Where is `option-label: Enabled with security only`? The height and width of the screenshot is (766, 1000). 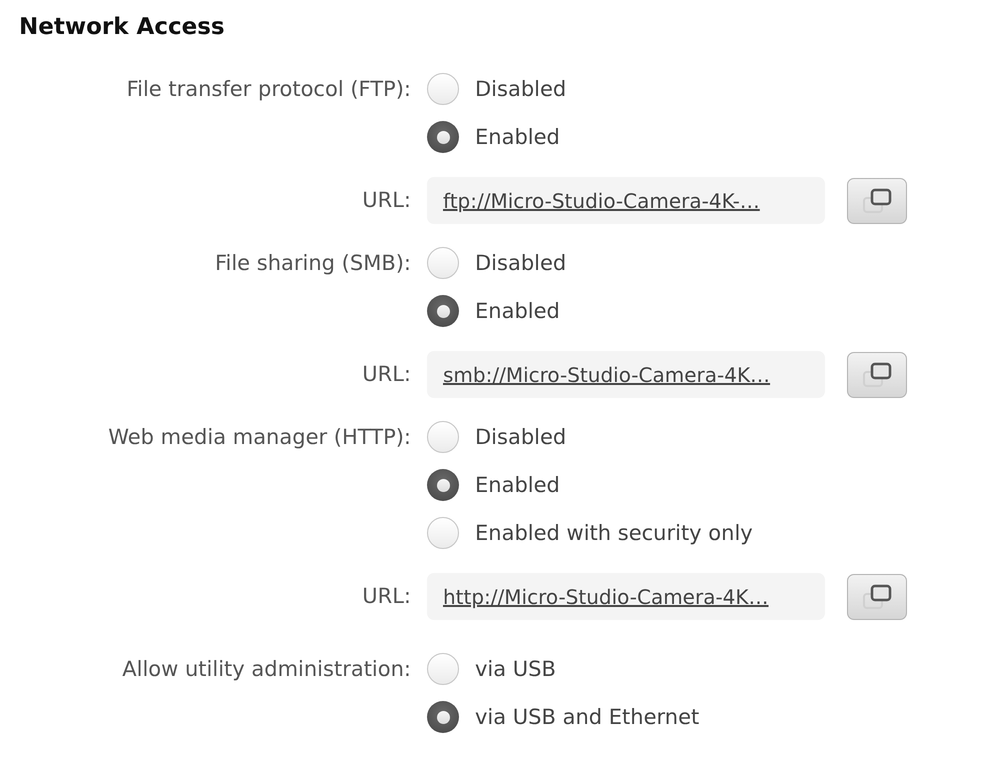
option-label: Enabled with security only is located at coordinates (614, 533).